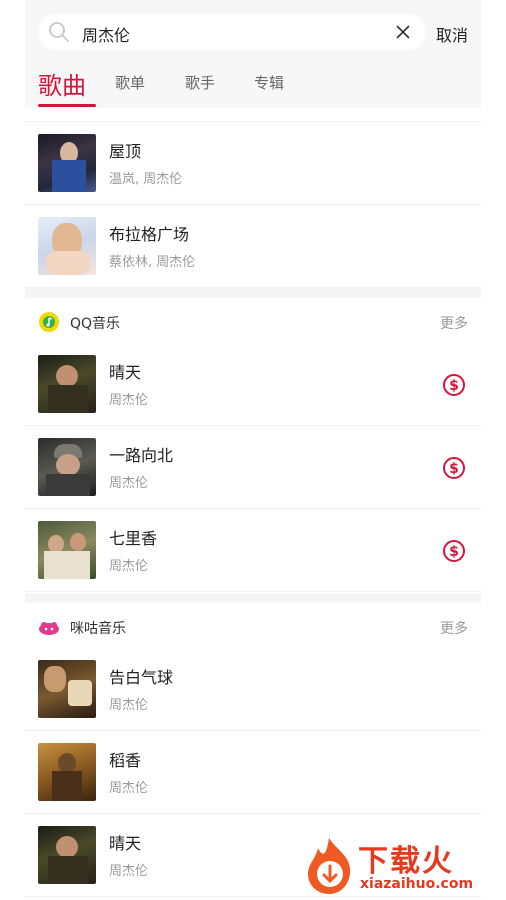 This screenshot has height=900, width=506. What do you see at coordinates (49, 628) in the screenshot?
I see `migu-music-logo-icon` at bounding box center [49, 628].